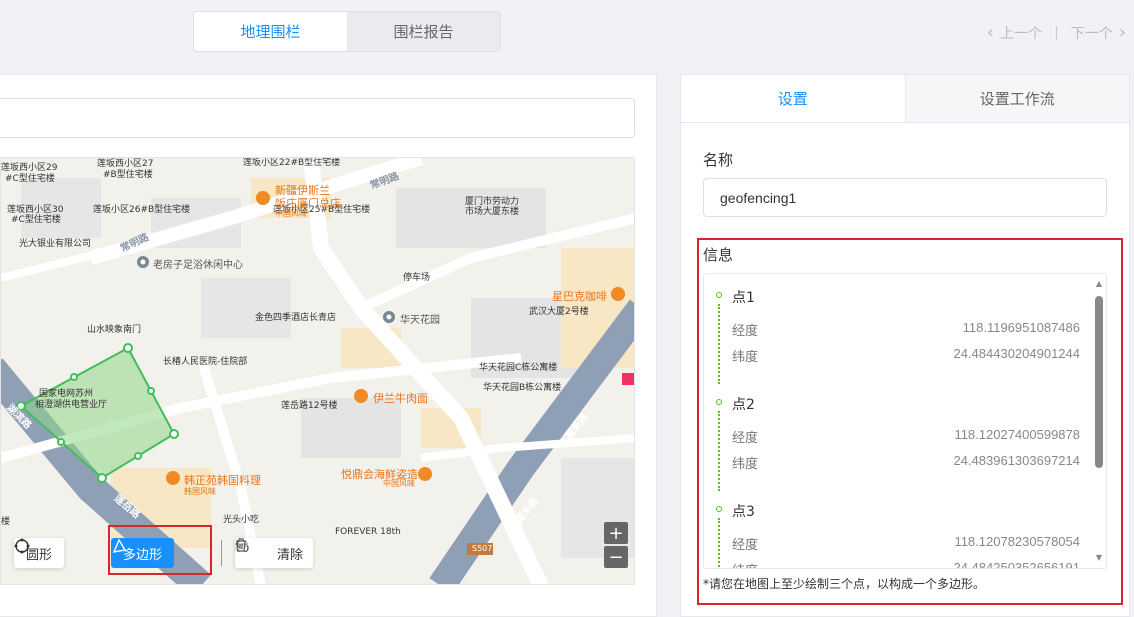  Describe the element at coordinates (6, 522) in the screenshot. I see `map-label: 楼` at that location.